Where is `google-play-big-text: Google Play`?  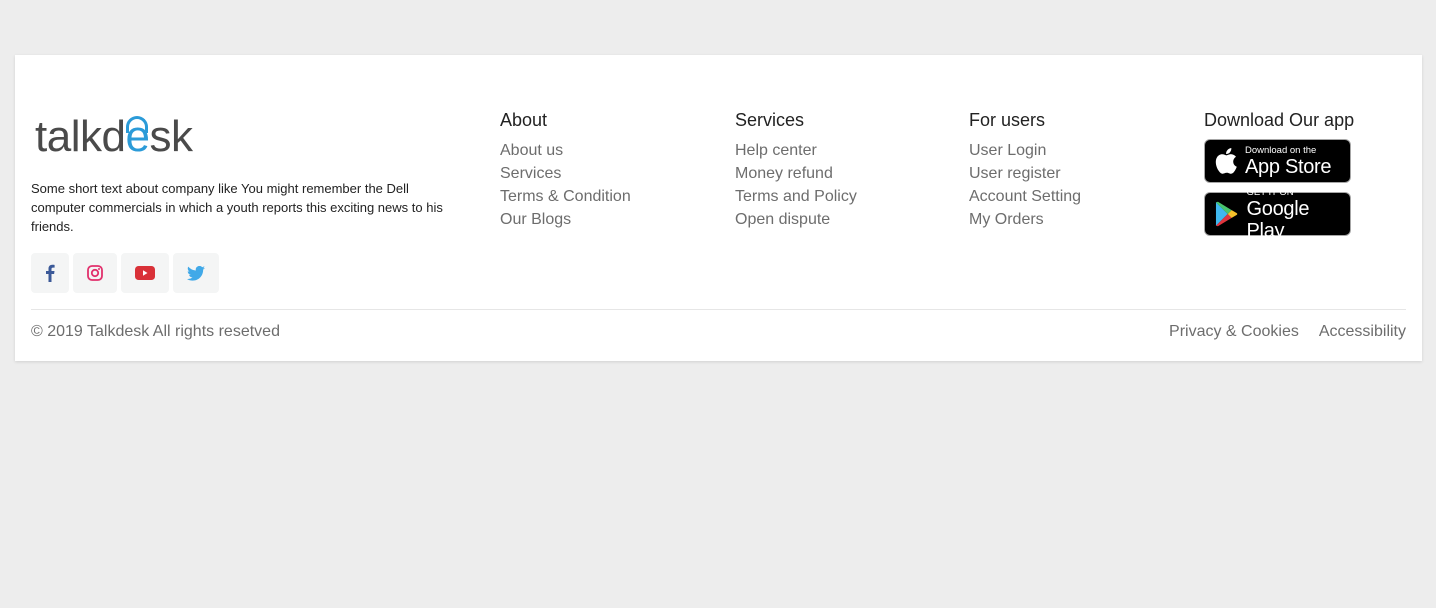
google-play-big-text: Google Play is located at coordinates (1278, 219).